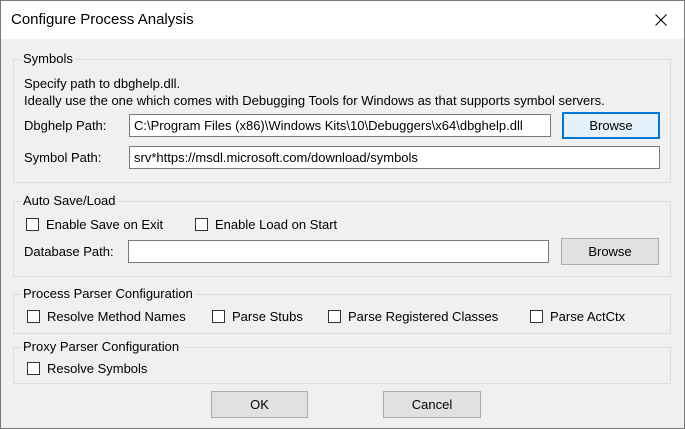 The width and height of the screenshot is (685, 429). What do you see at coordinates (611, 125) in the screenshot?
I see `dbghelp-browse-button: Browse` at bounding box center [611, 125].